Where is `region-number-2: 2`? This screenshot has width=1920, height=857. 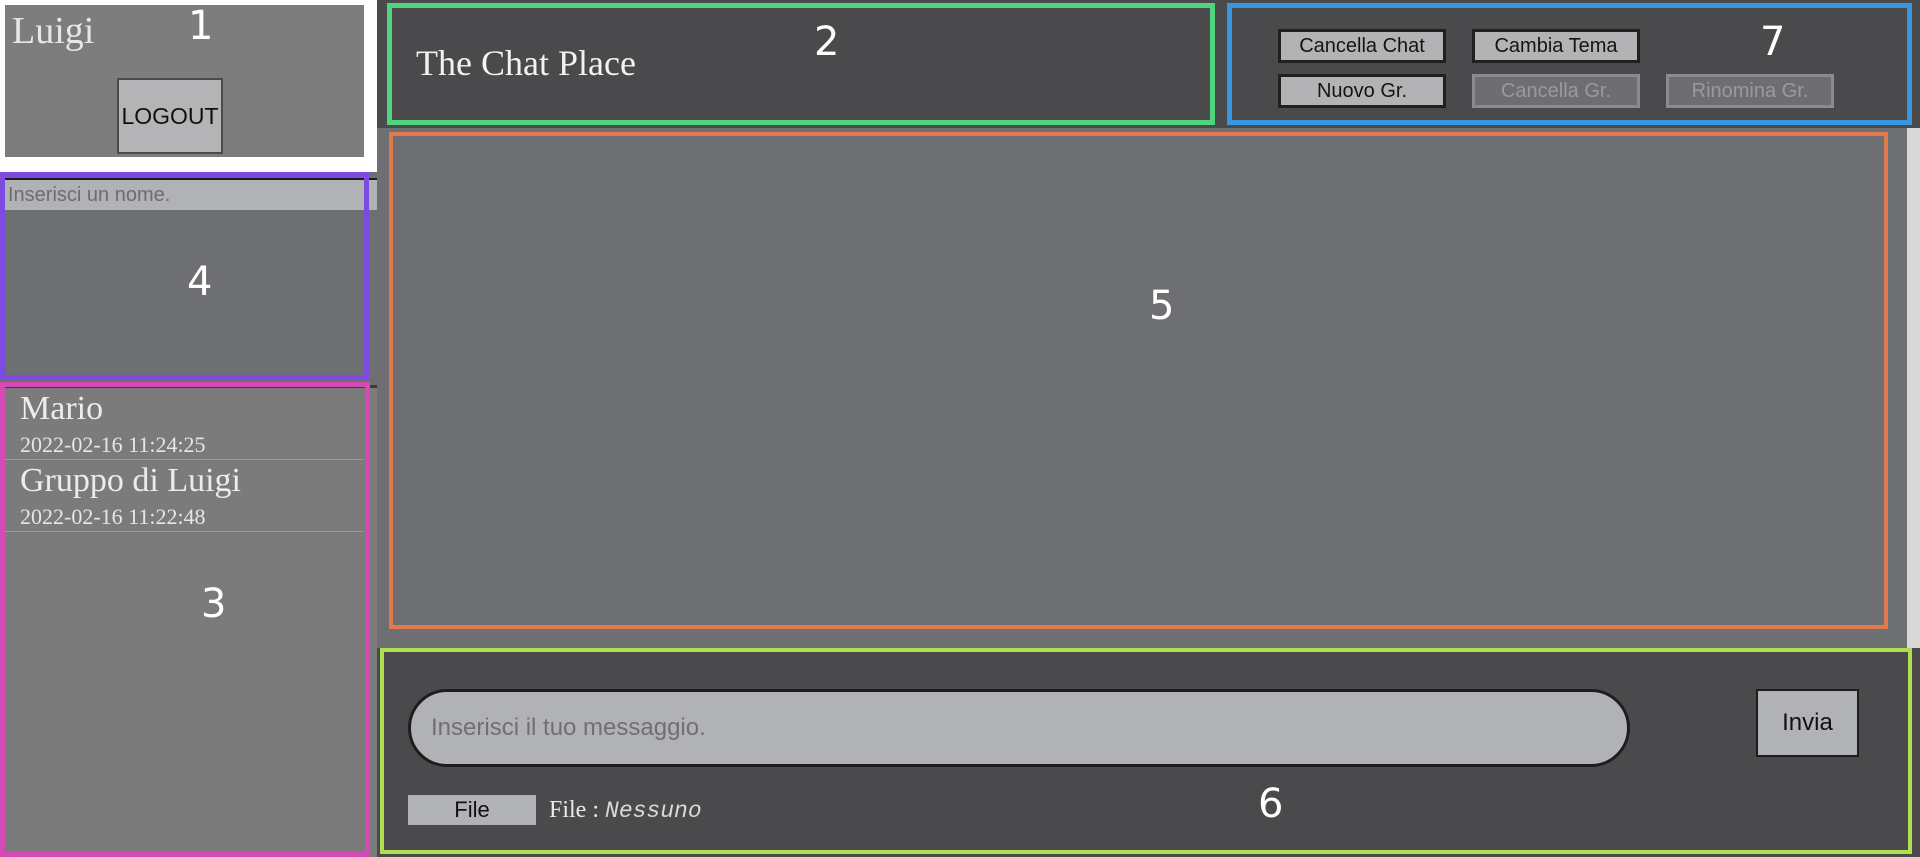
region-number-2: 2 is located at coordinates (827, 42).